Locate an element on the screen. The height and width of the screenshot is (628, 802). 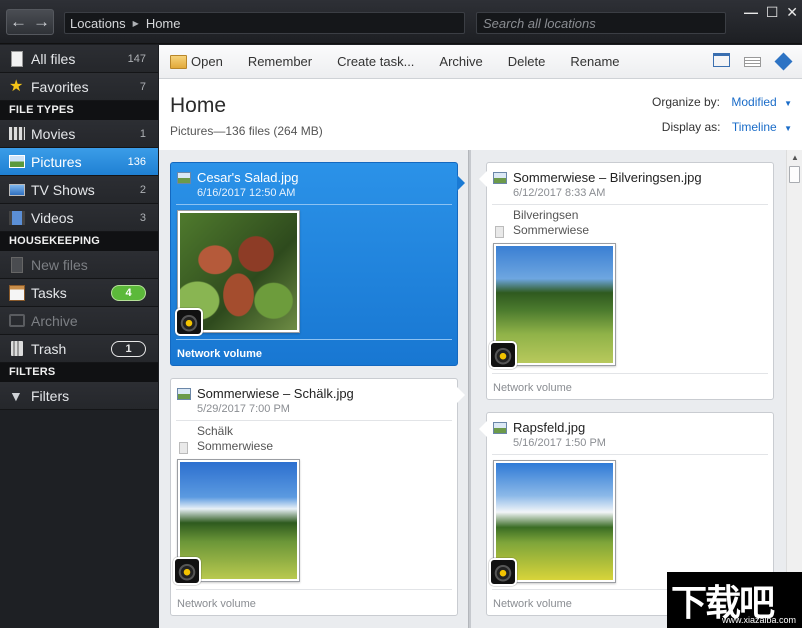
file-date: 5/29/2017 7:00 PM is located at coordinates (243, 409).